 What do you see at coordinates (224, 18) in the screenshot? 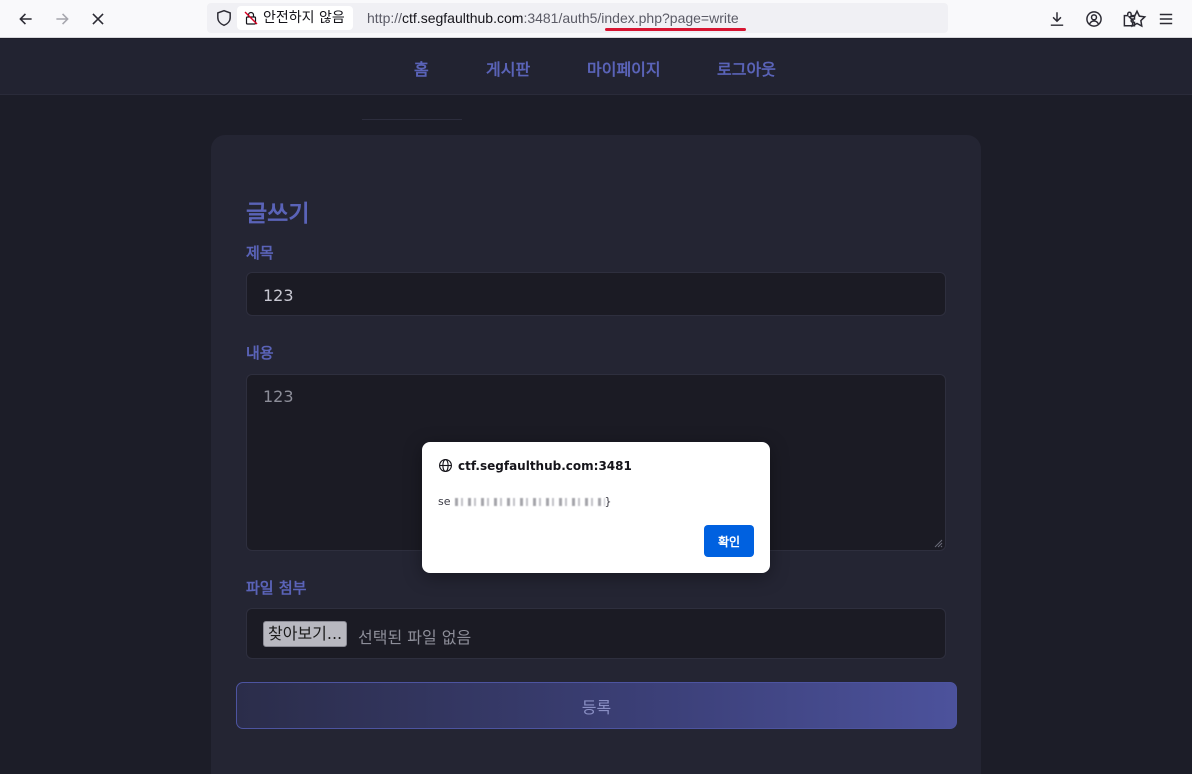
I see `shield-icon` at bounding box center [224, 18].